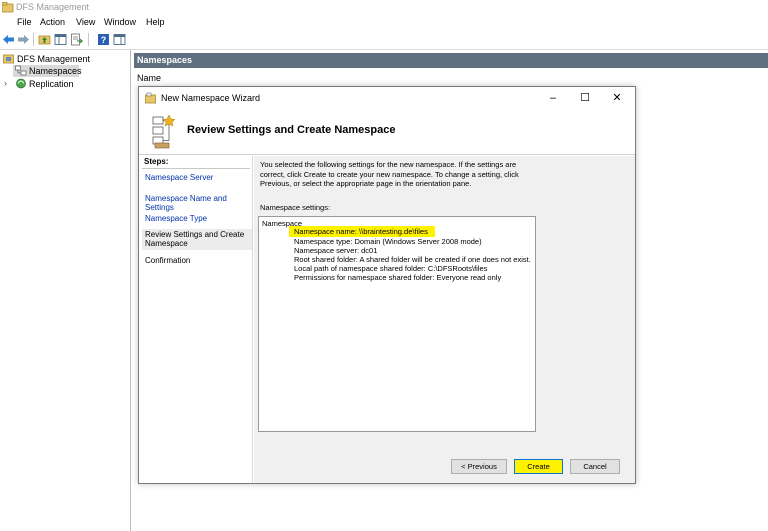 Image resolution: width=768 pixels, height=531 pixels. I want to click on tree-item-label: Replication, so click(51, 84).